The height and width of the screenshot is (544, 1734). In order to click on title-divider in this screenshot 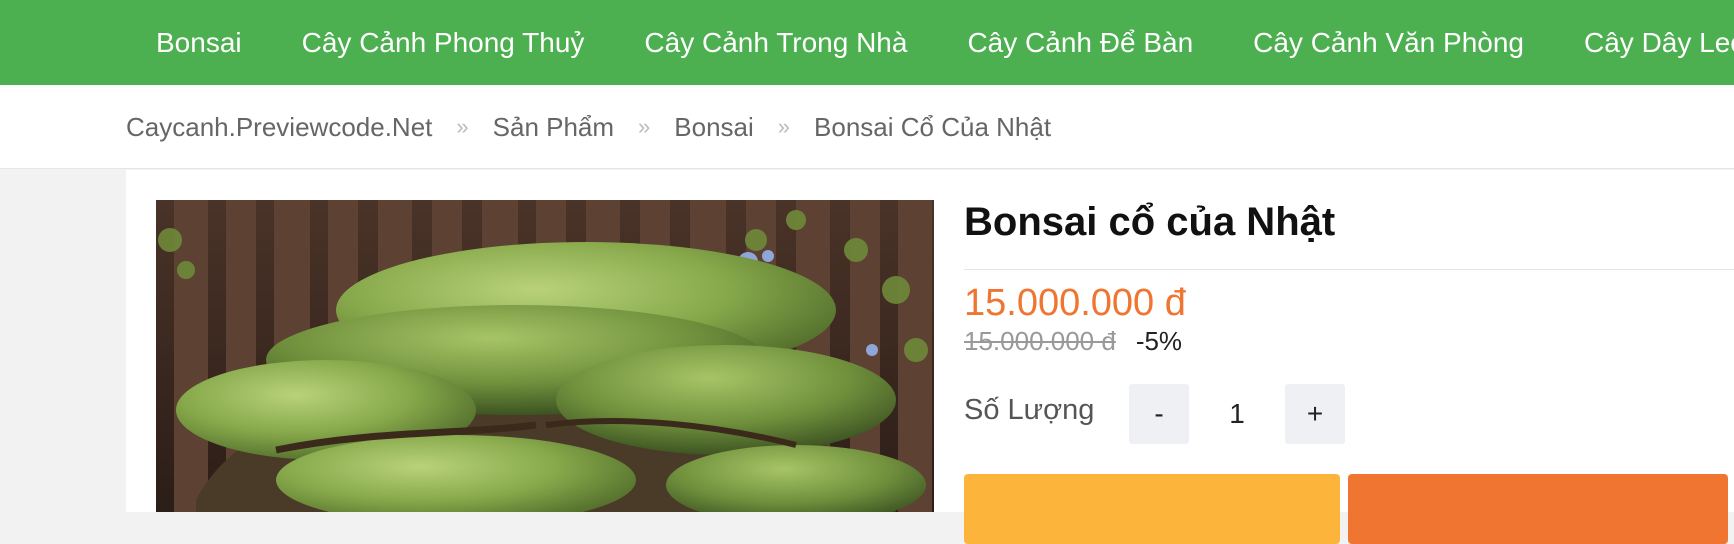, I will do `click(1349, 269)`.